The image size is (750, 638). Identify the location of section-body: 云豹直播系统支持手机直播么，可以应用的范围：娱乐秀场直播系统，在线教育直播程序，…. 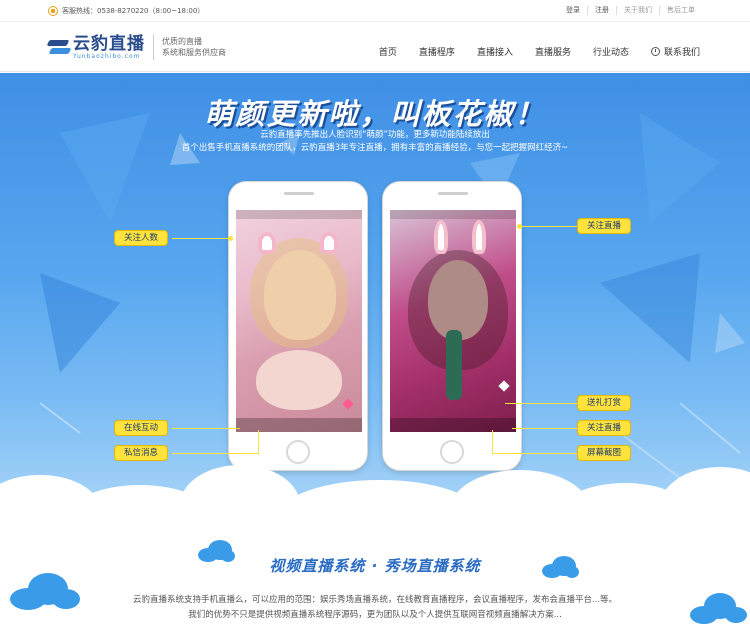
(375, 608).